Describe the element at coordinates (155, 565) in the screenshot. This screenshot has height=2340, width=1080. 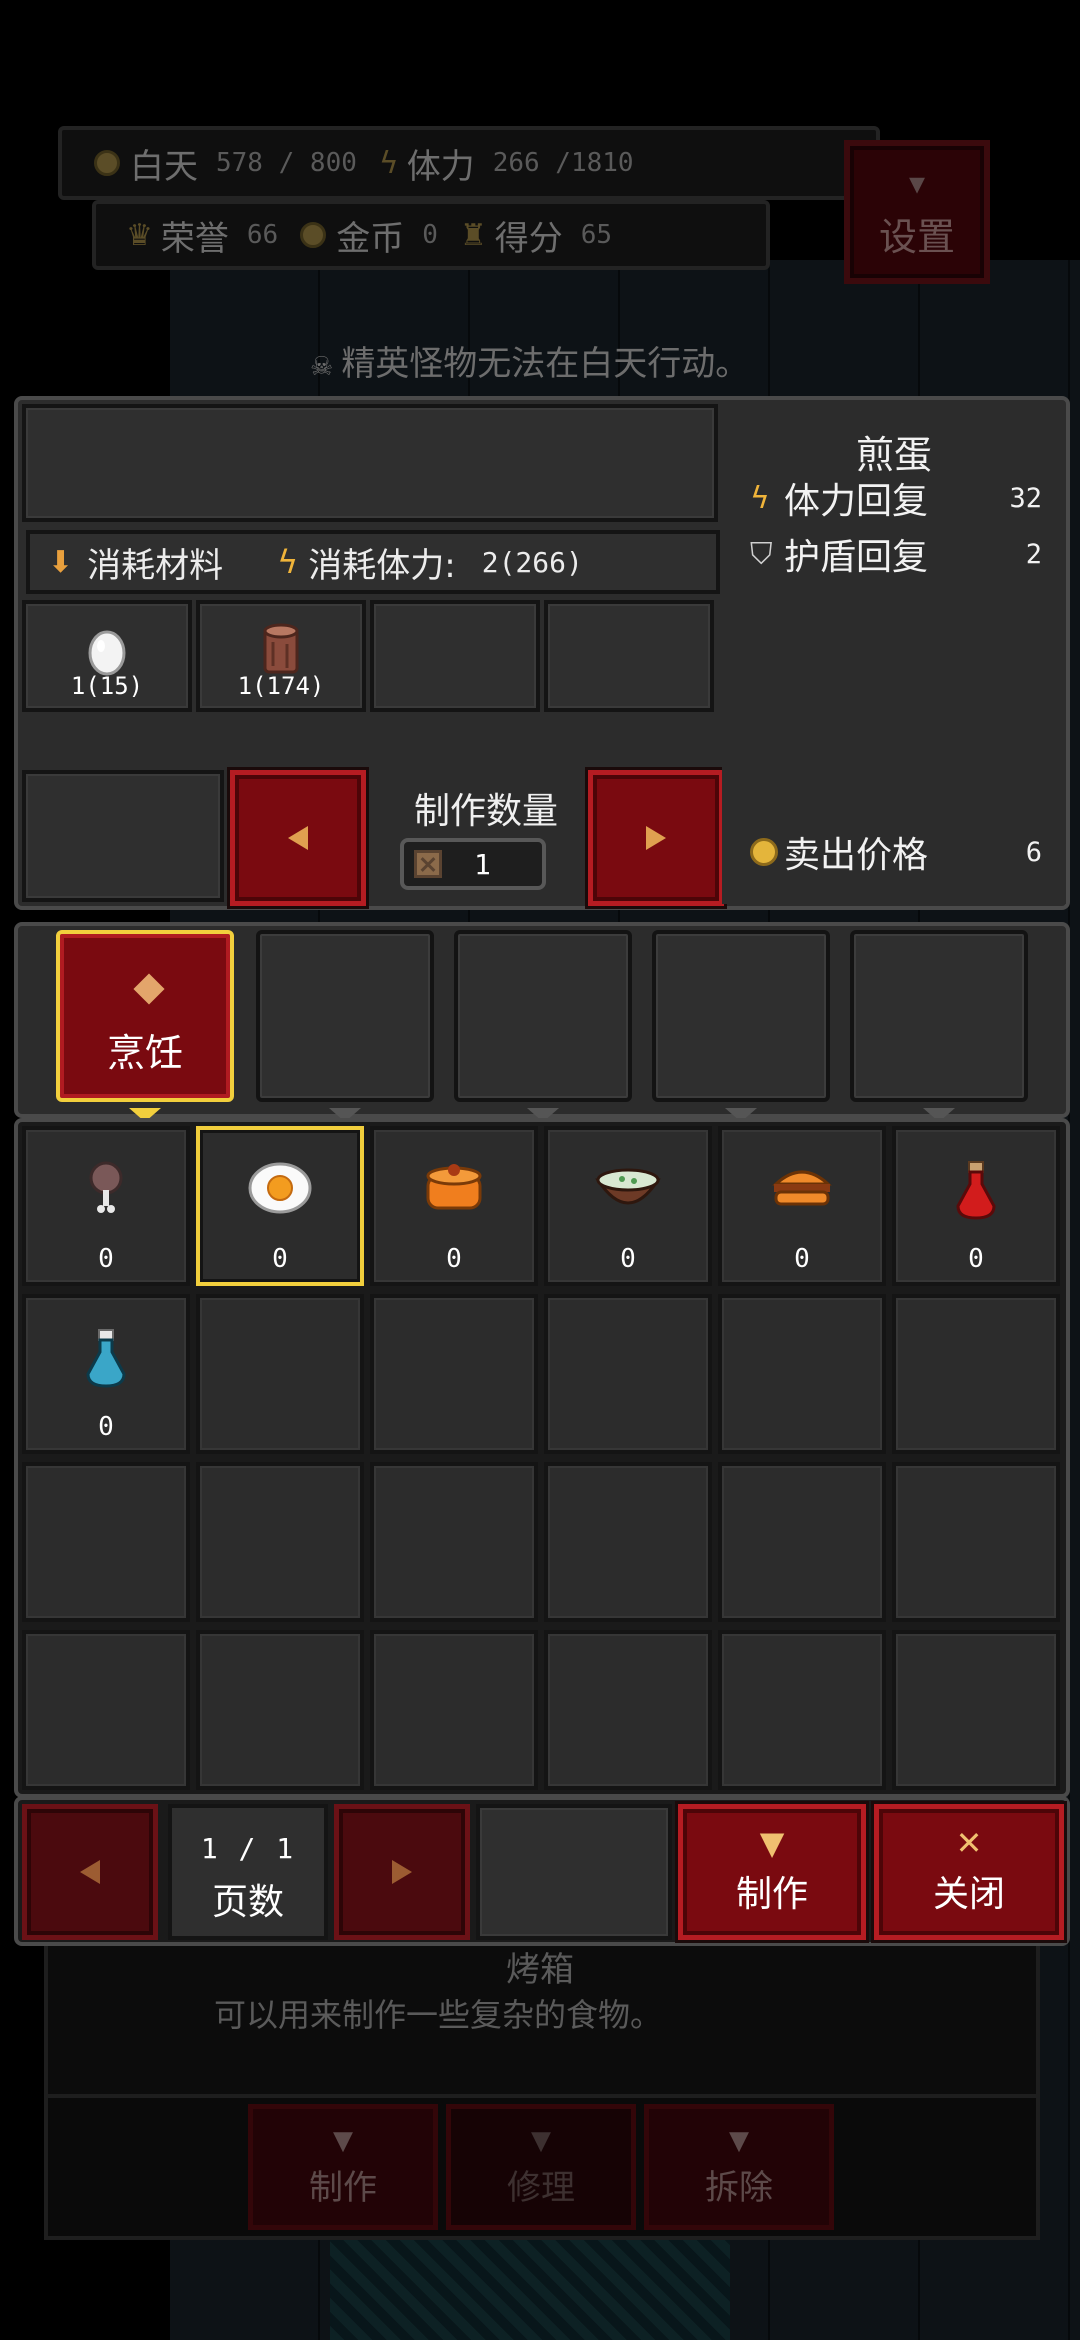
I see `materials-label: 消耗材料` at that location.